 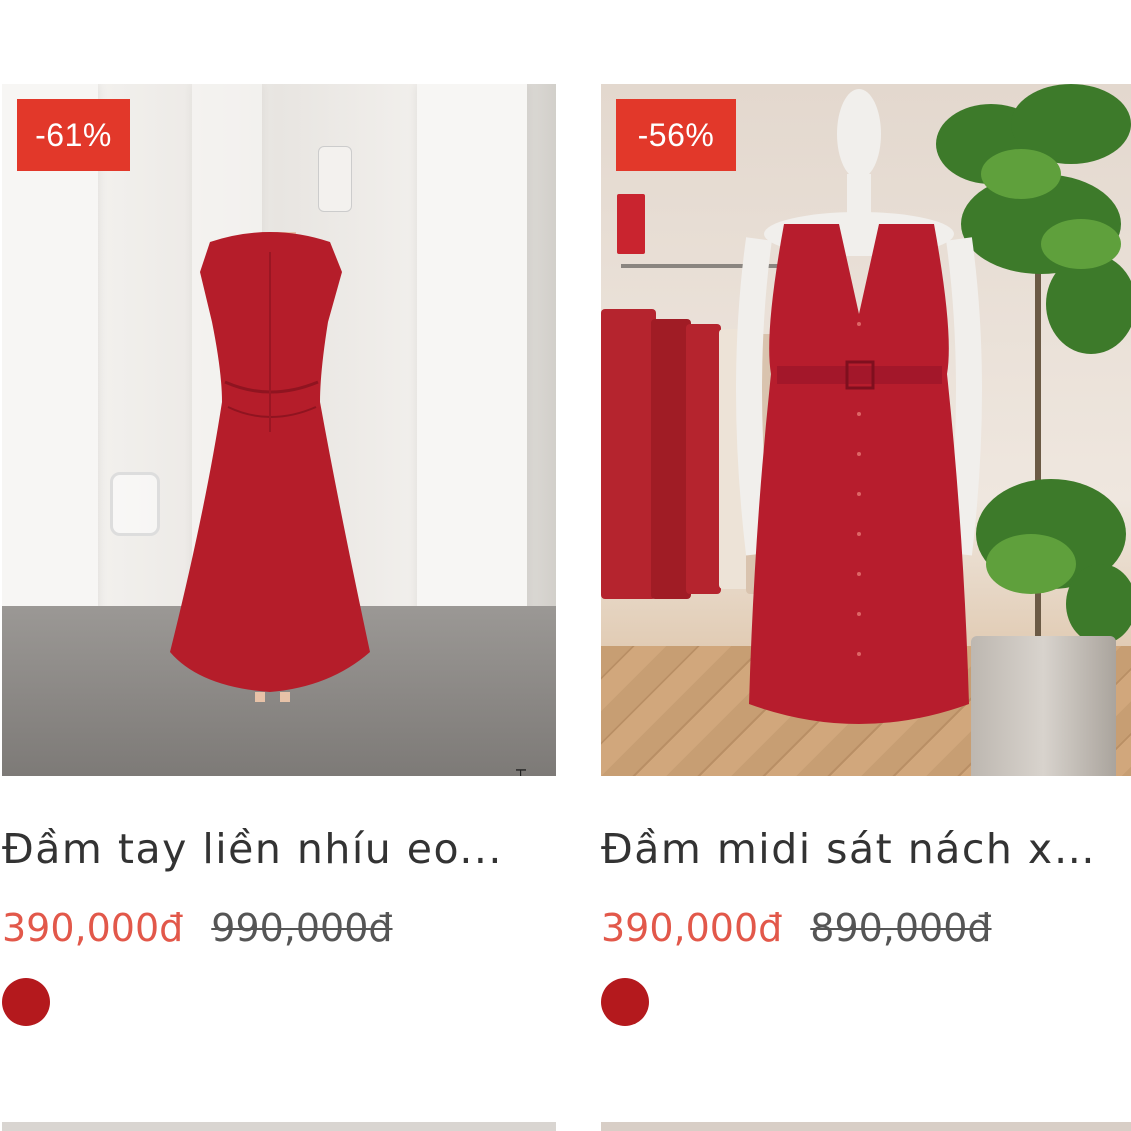 I want to click on price-row: 390,000đ 990,000đ, so click(x=279, y=929).